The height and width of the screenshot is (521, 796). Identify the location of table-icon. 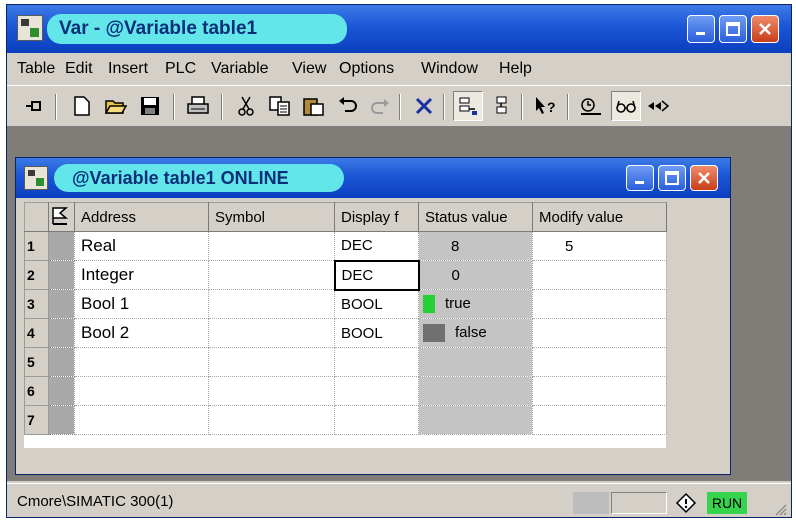
(36, 178).